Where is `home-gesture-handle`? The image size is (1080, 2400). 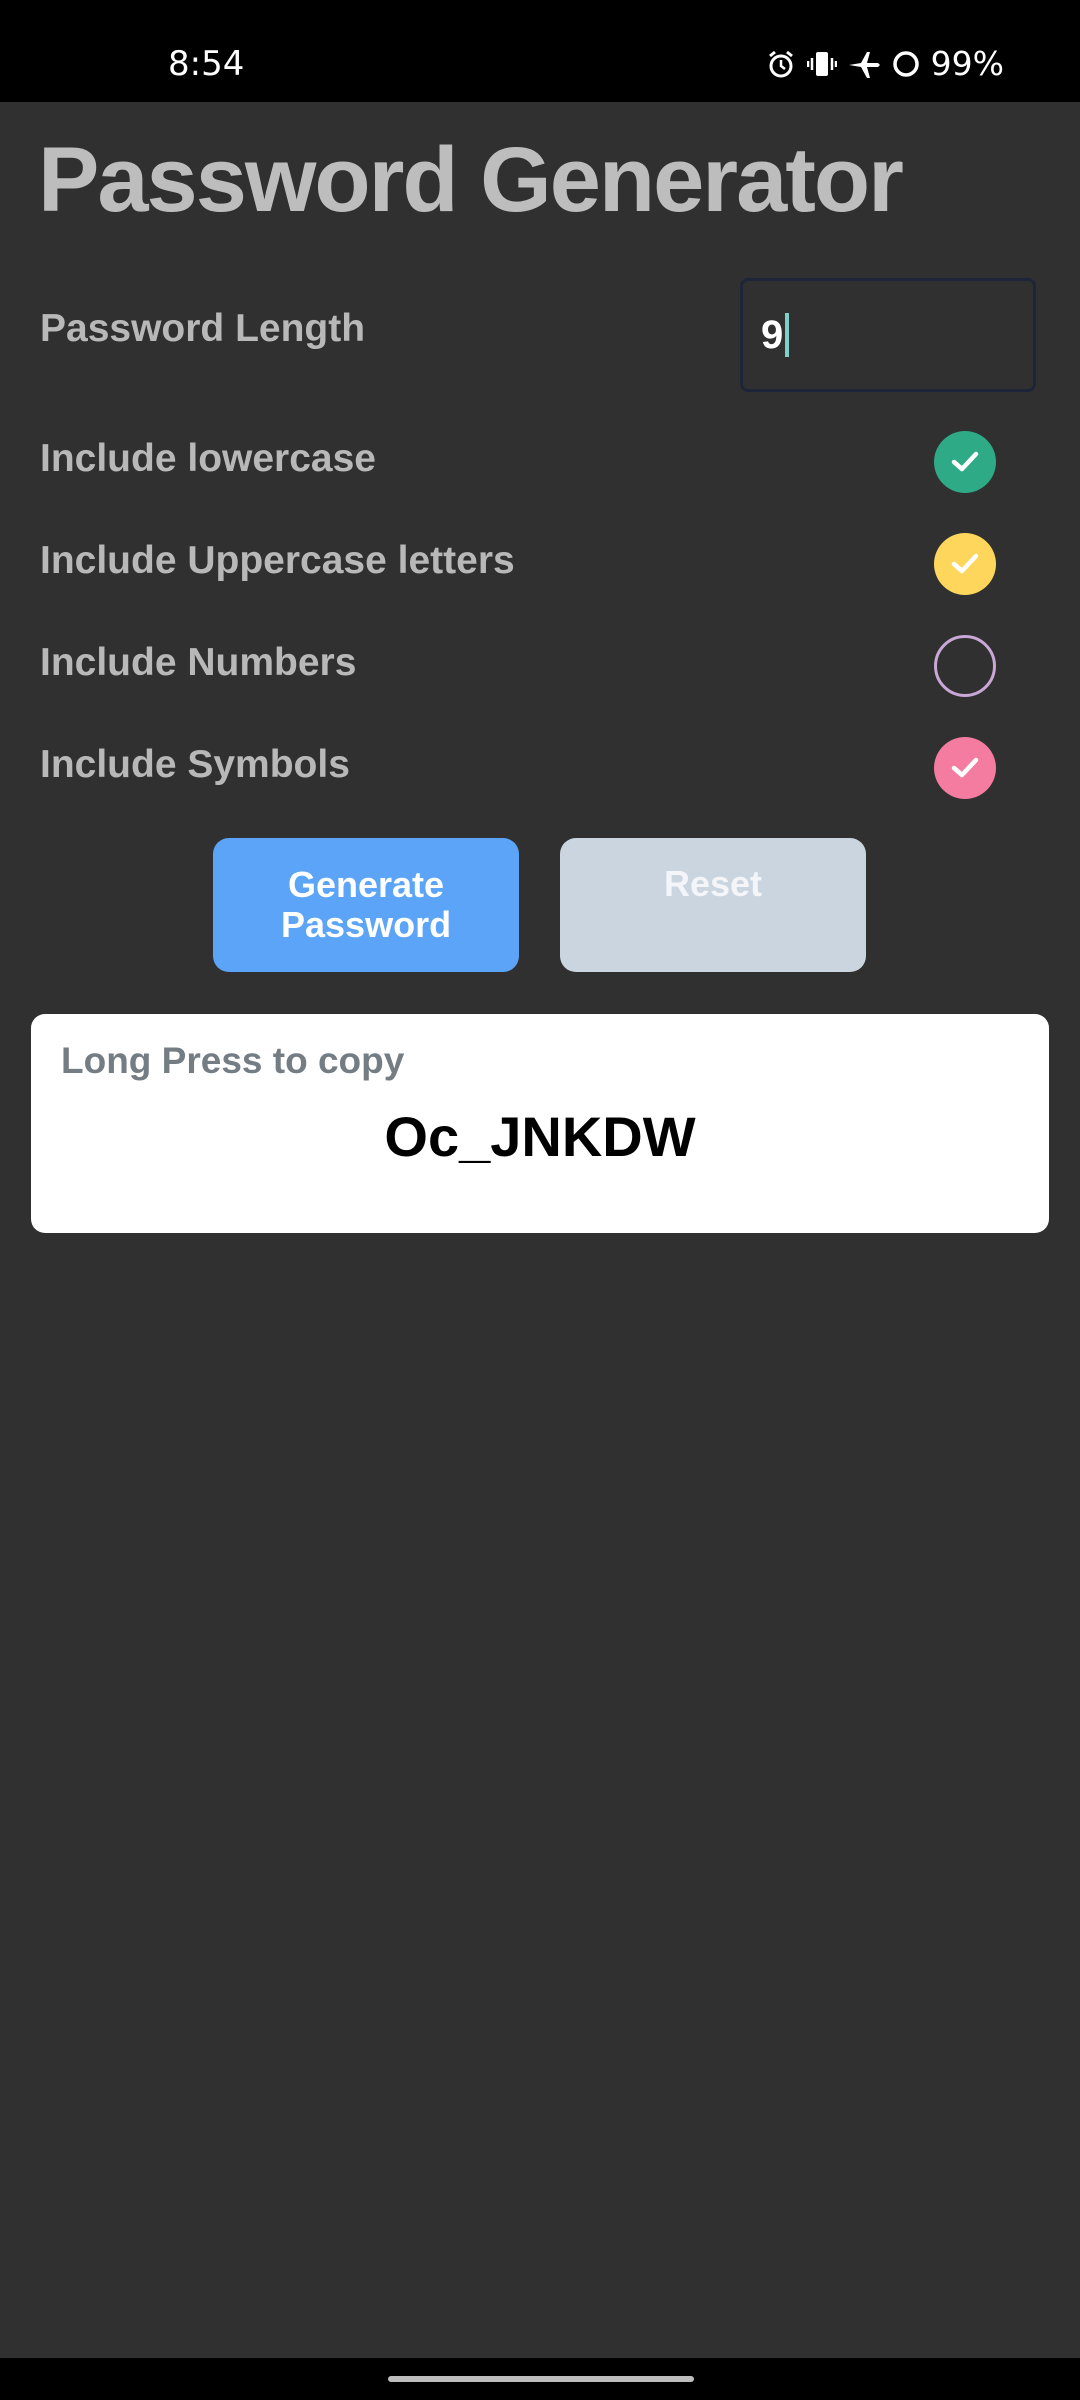 home-gesture-handle is located at coordinates (541, 2379).